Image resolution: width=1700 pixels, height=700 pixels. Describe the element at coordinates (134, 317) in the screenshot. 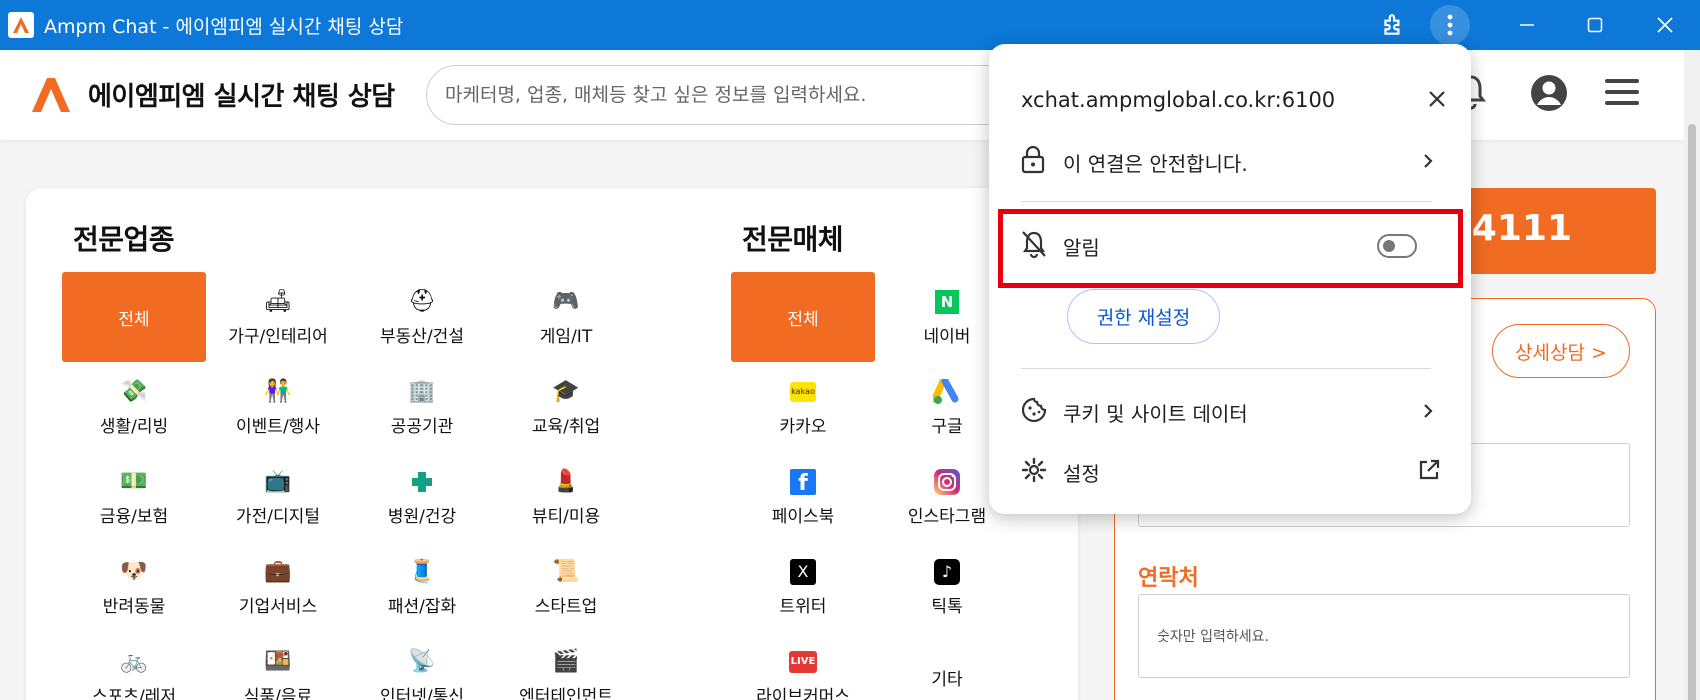

I see `industry-all: 전체` at that location.